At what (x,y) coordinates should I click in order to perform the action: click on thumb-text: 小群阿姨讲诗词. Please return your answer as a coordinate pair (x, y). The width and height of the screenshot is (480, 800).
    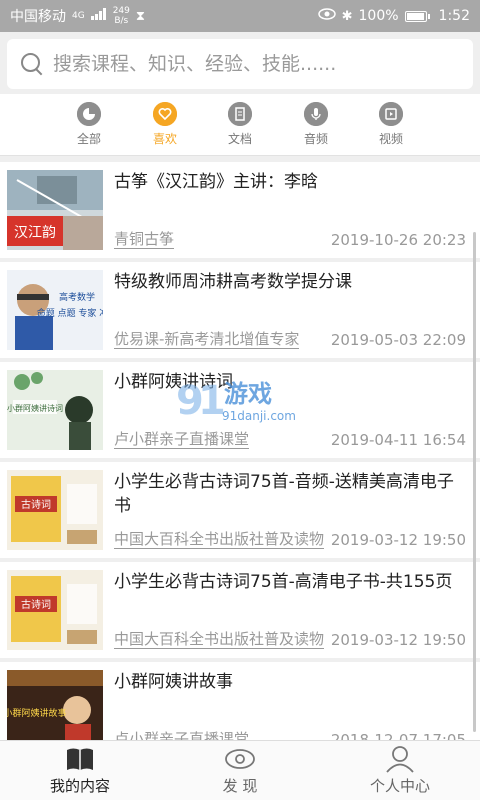
    Looking at the image, I should click on (35, 408).